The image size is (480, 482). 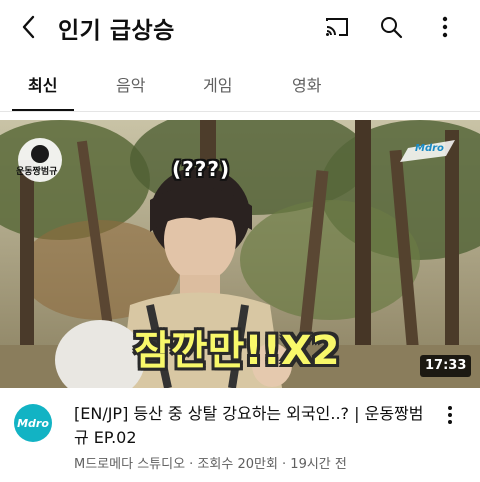 What do you see at coordinates (237, 351) in the screenshot?
I see `caption-main: 잠깐만!!X2` at bounding box center [237, 351].